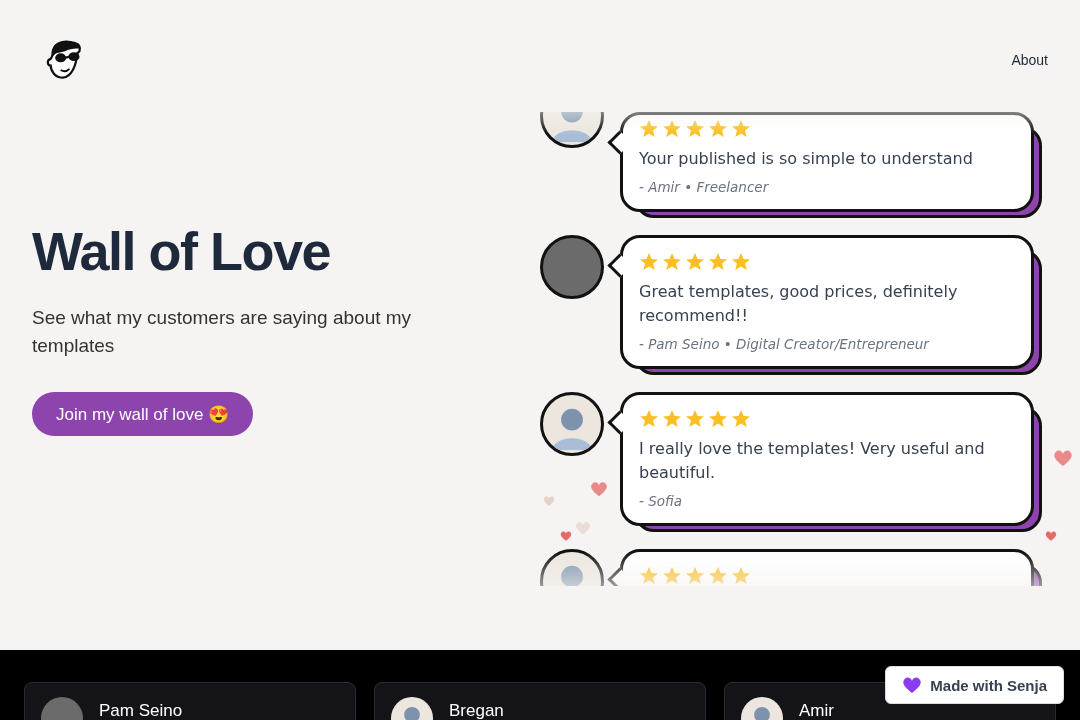  Describe the element at coordinates (143, 414) in the screenshot. I see `join-button: Join my wall of love 😍` at that location.